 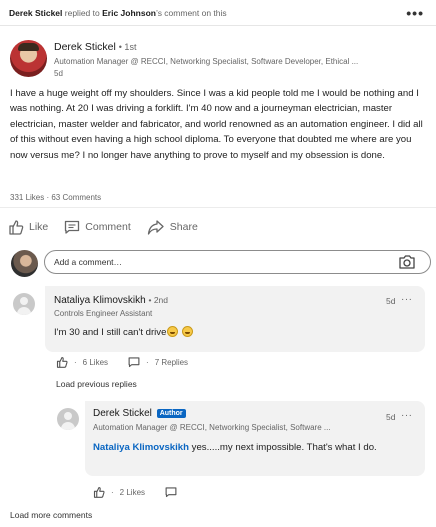 What do you see at coordinates (108, 227) in the screenshot?
I see `comment-label: Comment` at bounding box center [108, 227].